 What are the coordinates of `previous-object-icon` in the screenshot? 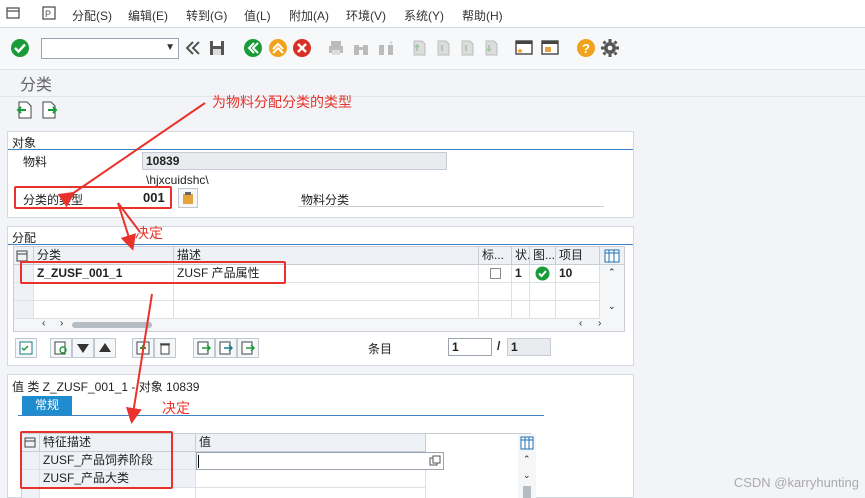 It's located at (24, 110).